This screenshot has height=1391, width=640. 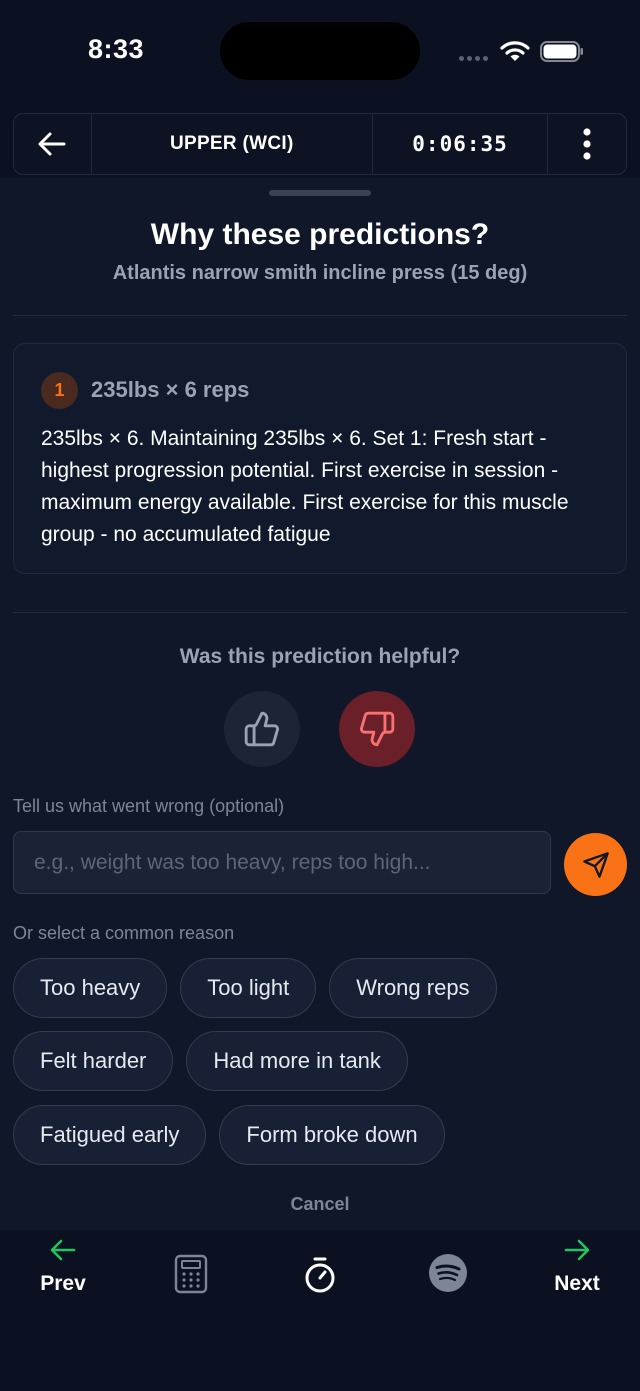 I want to click on send-icon, so click(x=595, y=864).